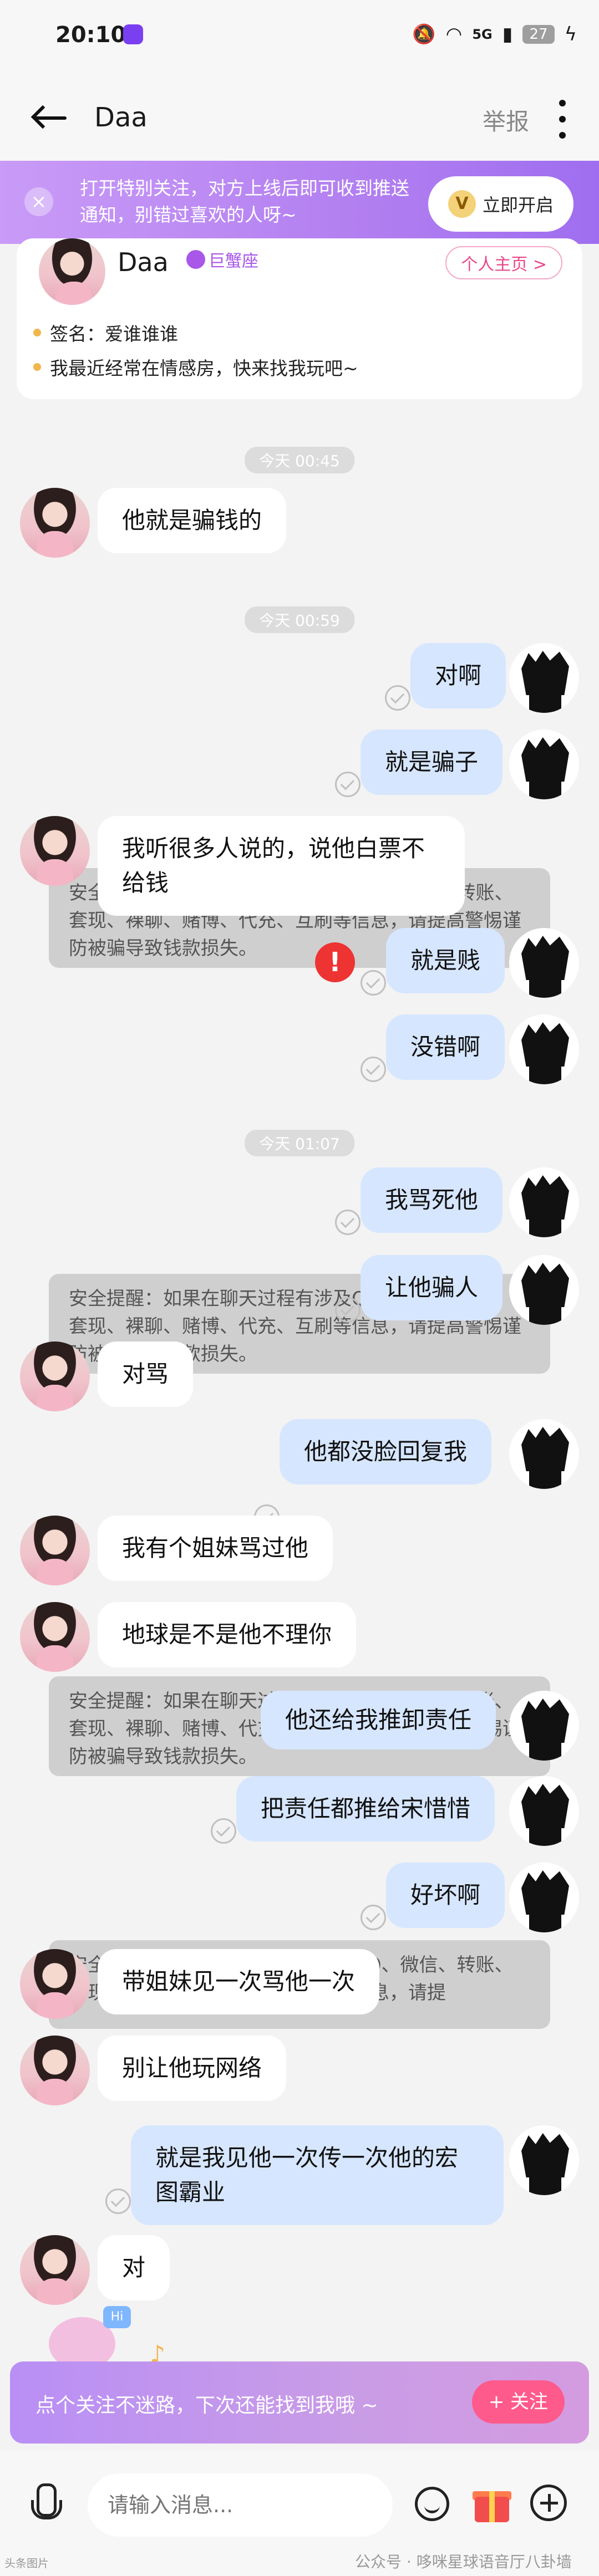  Describe the element at coordinates (507, 34) in the screenshot. I see `signal-icon: ▮` at that location.